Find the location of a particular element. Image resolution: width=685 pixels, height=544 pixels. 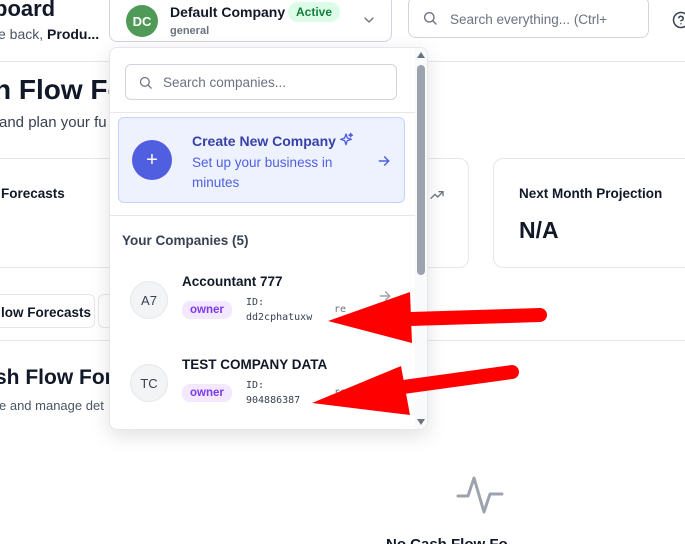

forecasts-card-label: Forecasts is located at coordinates (33, 193).